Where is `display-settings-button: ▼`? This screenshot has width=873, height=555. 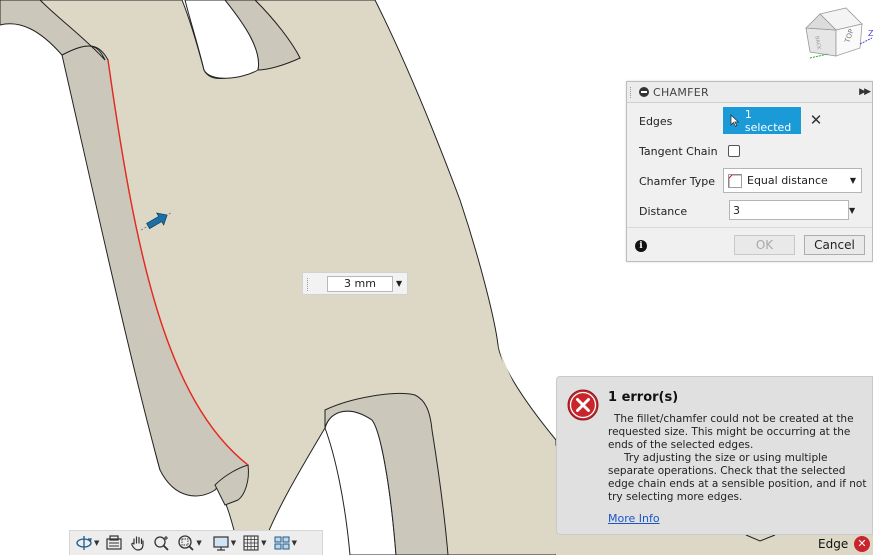 display-settings-button: ▼ is located at coordinates (224, 543).